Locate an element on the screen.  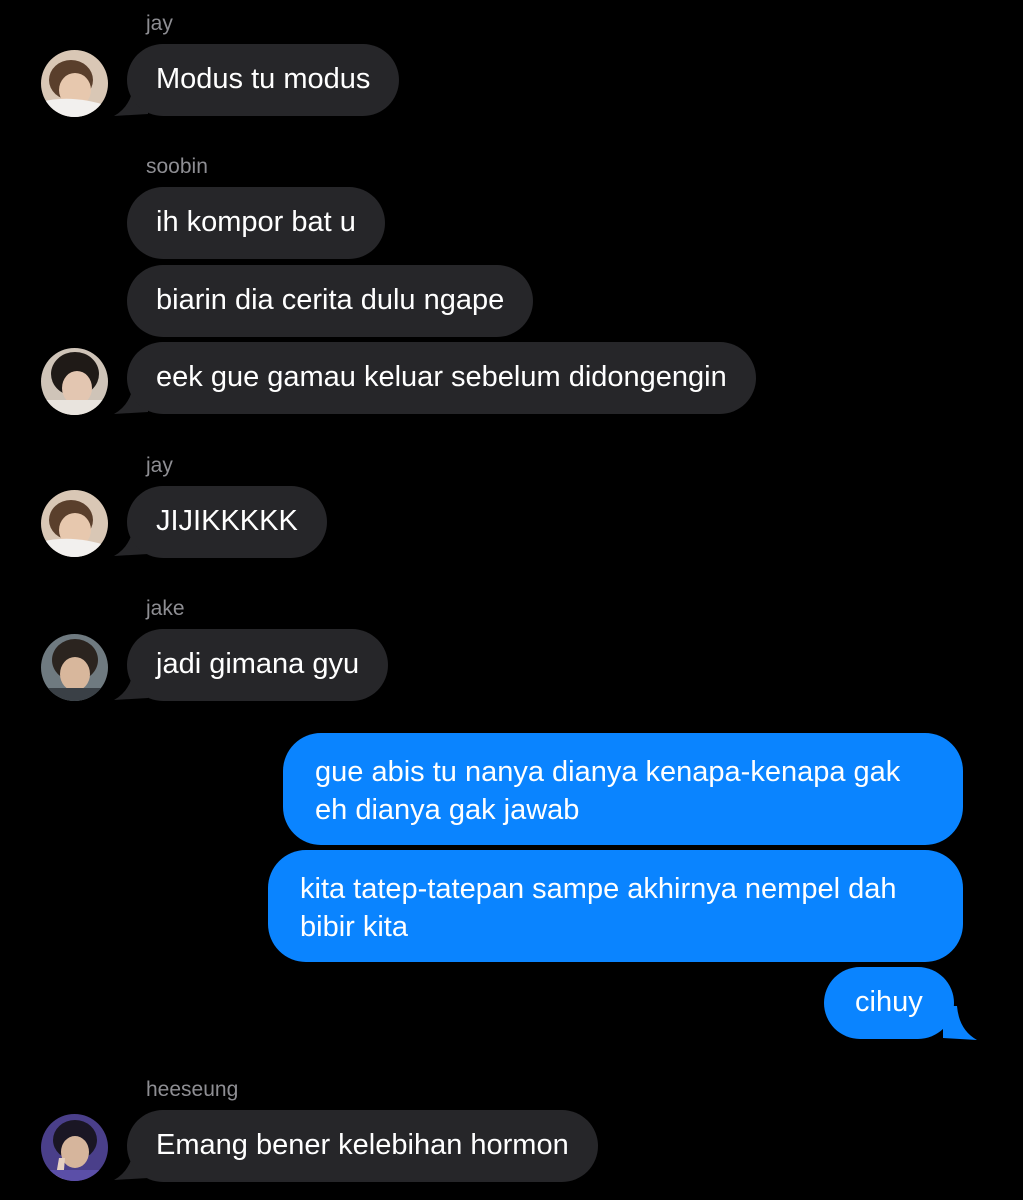
message-bubble: jadi gimana gyu is located at coordinates (258, 665).